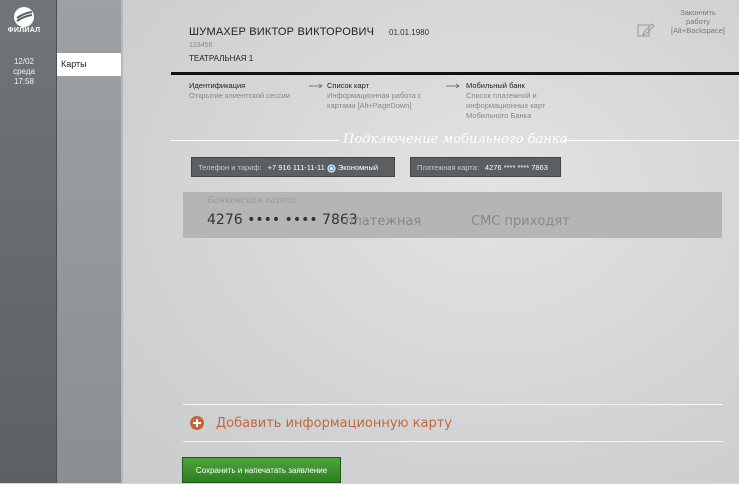 This screenshot has height=484, width=739. Describe the element at coordinates (495, 85) in the screenshot. I see `step-title: Мобильный банк` at that location.